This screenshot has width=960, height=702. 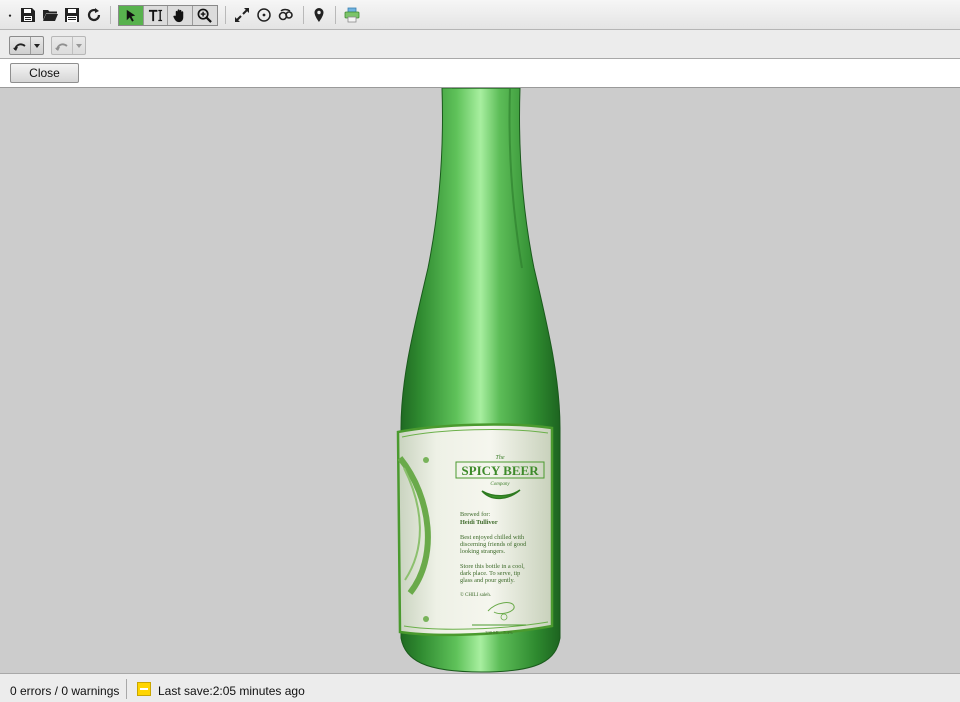 I want to click on render-icon, so click(x=286, y=15).